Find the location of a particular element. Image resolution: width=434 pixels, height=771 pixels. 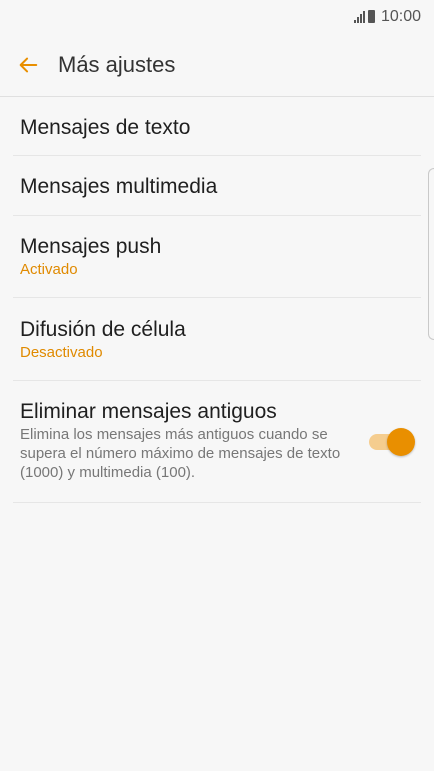

app-bar: Más ajustes is located at coordinates (217, 65).